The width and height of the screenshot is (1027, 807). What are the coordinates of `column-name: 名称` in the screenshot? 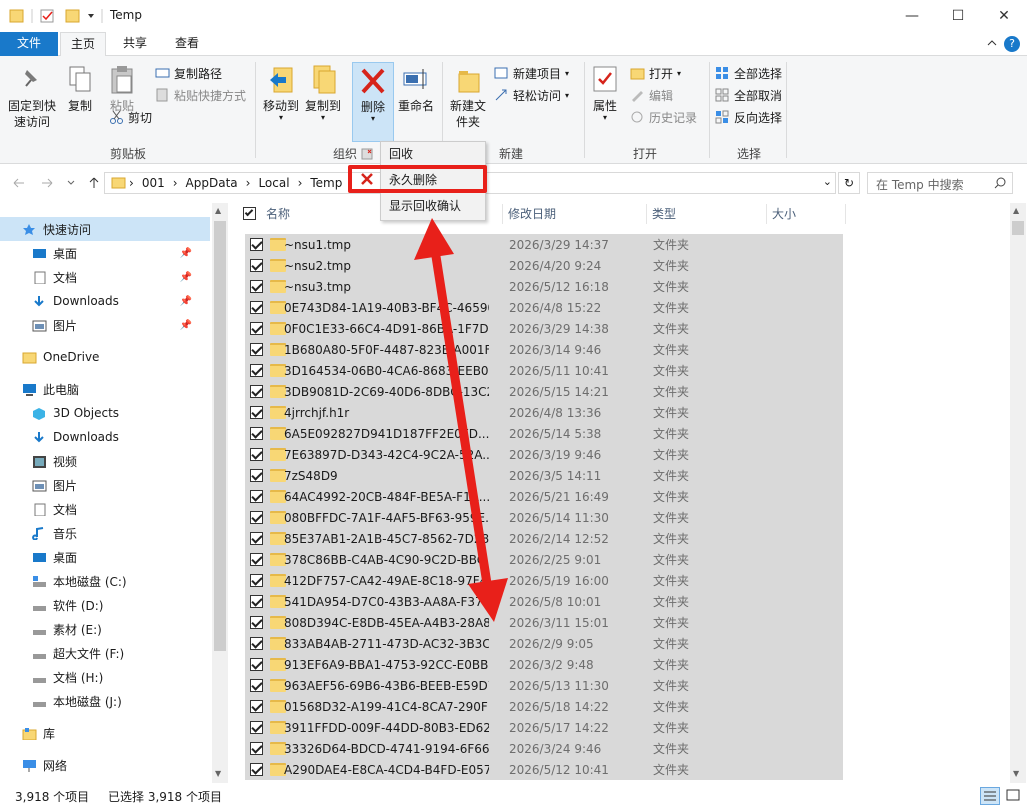 It's located at (278, 214).